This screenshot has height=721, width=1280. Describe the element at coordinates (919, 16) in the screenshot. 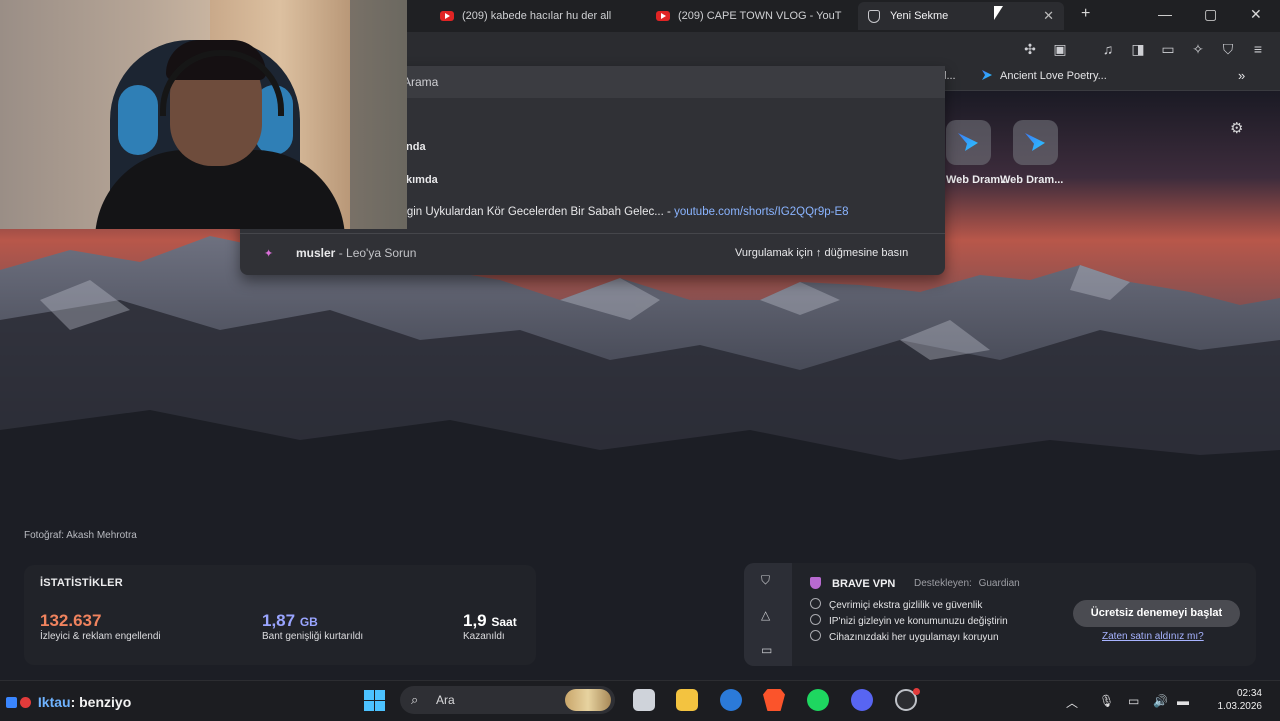

I see `tab-title: Yeni Sekme` at that location.